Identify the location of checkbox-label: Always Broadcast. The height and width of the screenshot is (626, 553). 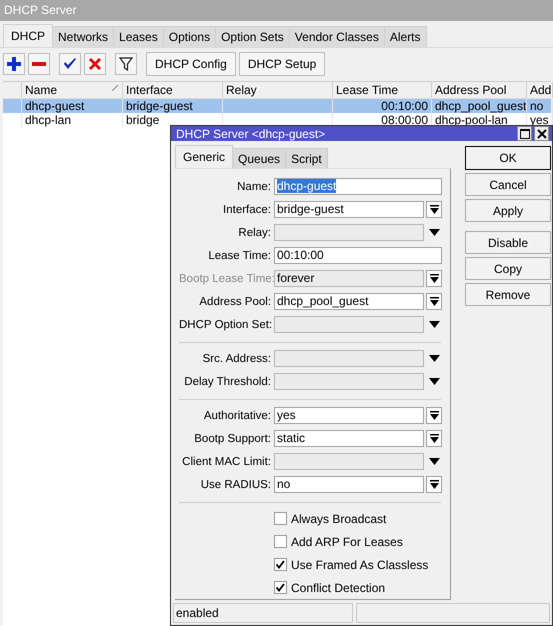
(338, 519).